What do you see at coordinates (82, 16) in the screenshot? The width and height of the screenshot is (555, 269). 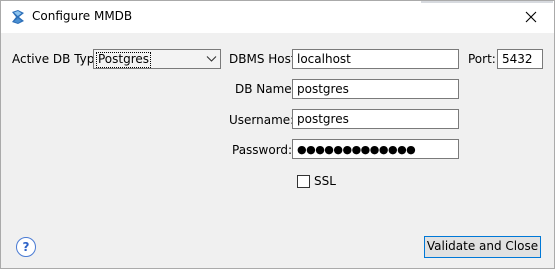 I see `window-title: Configure MMDB` at bounding box center [82, 16].